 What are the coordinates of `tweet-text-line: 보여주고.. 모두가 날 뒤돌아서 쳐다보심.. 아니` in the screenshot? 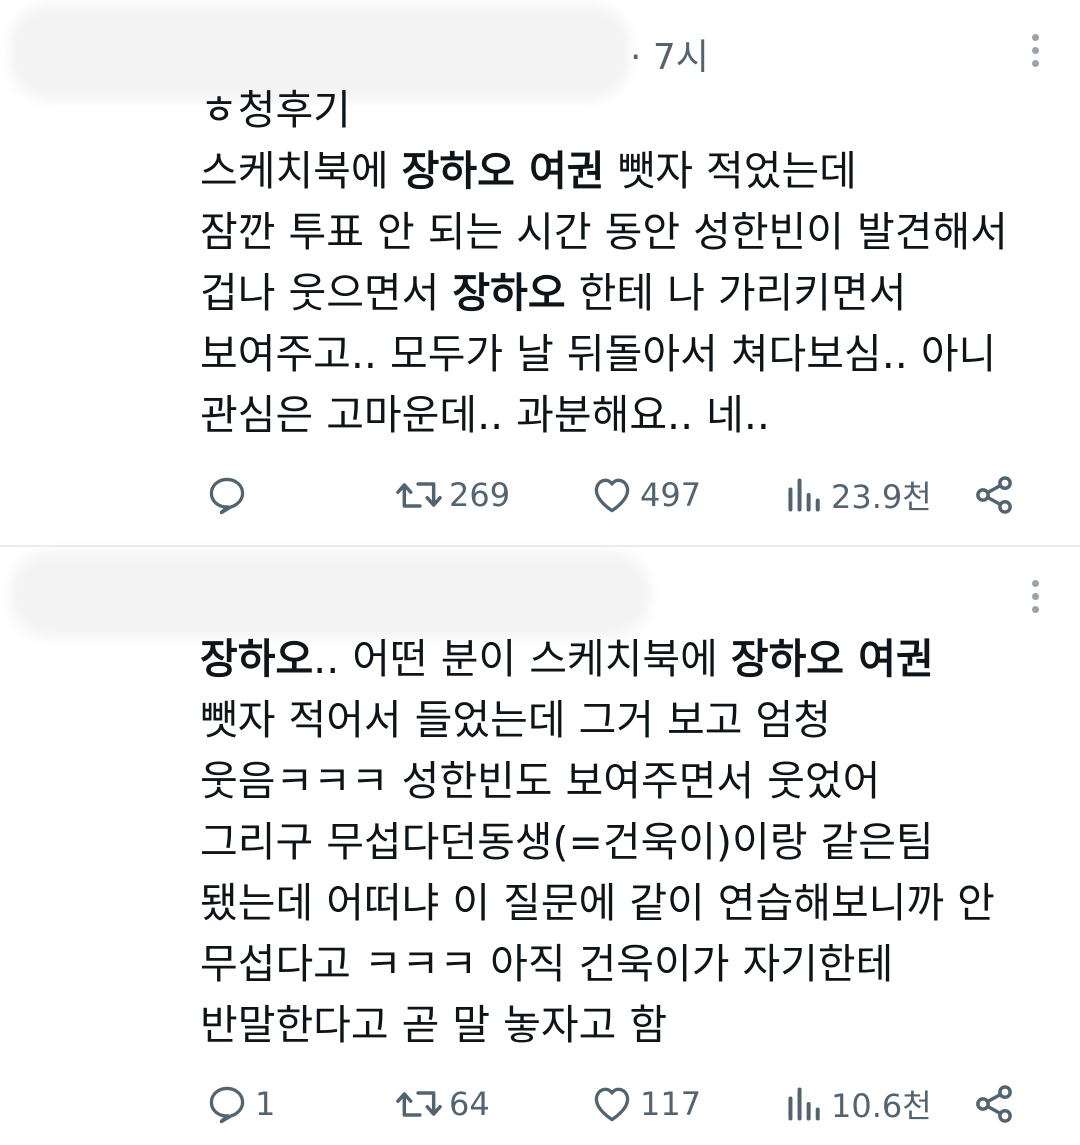 It's located at (604, 354).